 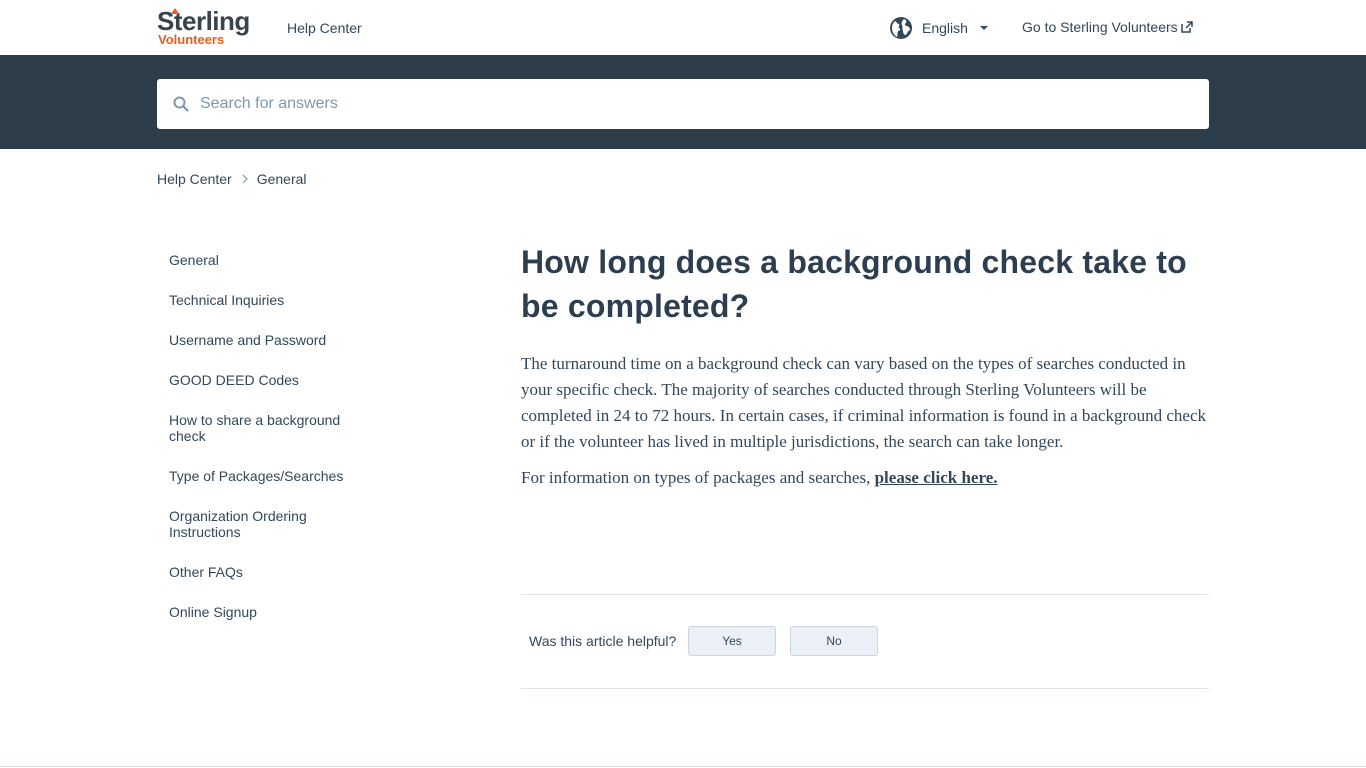 What do you see at coordinates (983, 28) in the screenshot?
I see `chevron-down-icon` at bounding box center [983, 28].